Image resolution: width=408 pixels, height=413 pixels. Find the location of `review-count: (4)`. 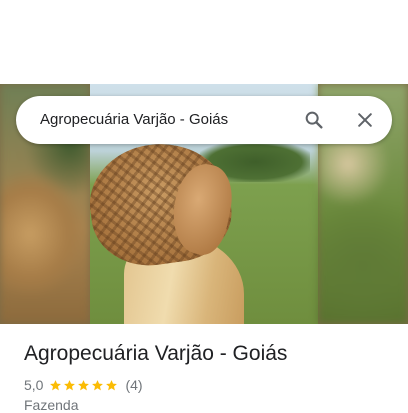

review-count: (4) is located at coordinates (133, 385).